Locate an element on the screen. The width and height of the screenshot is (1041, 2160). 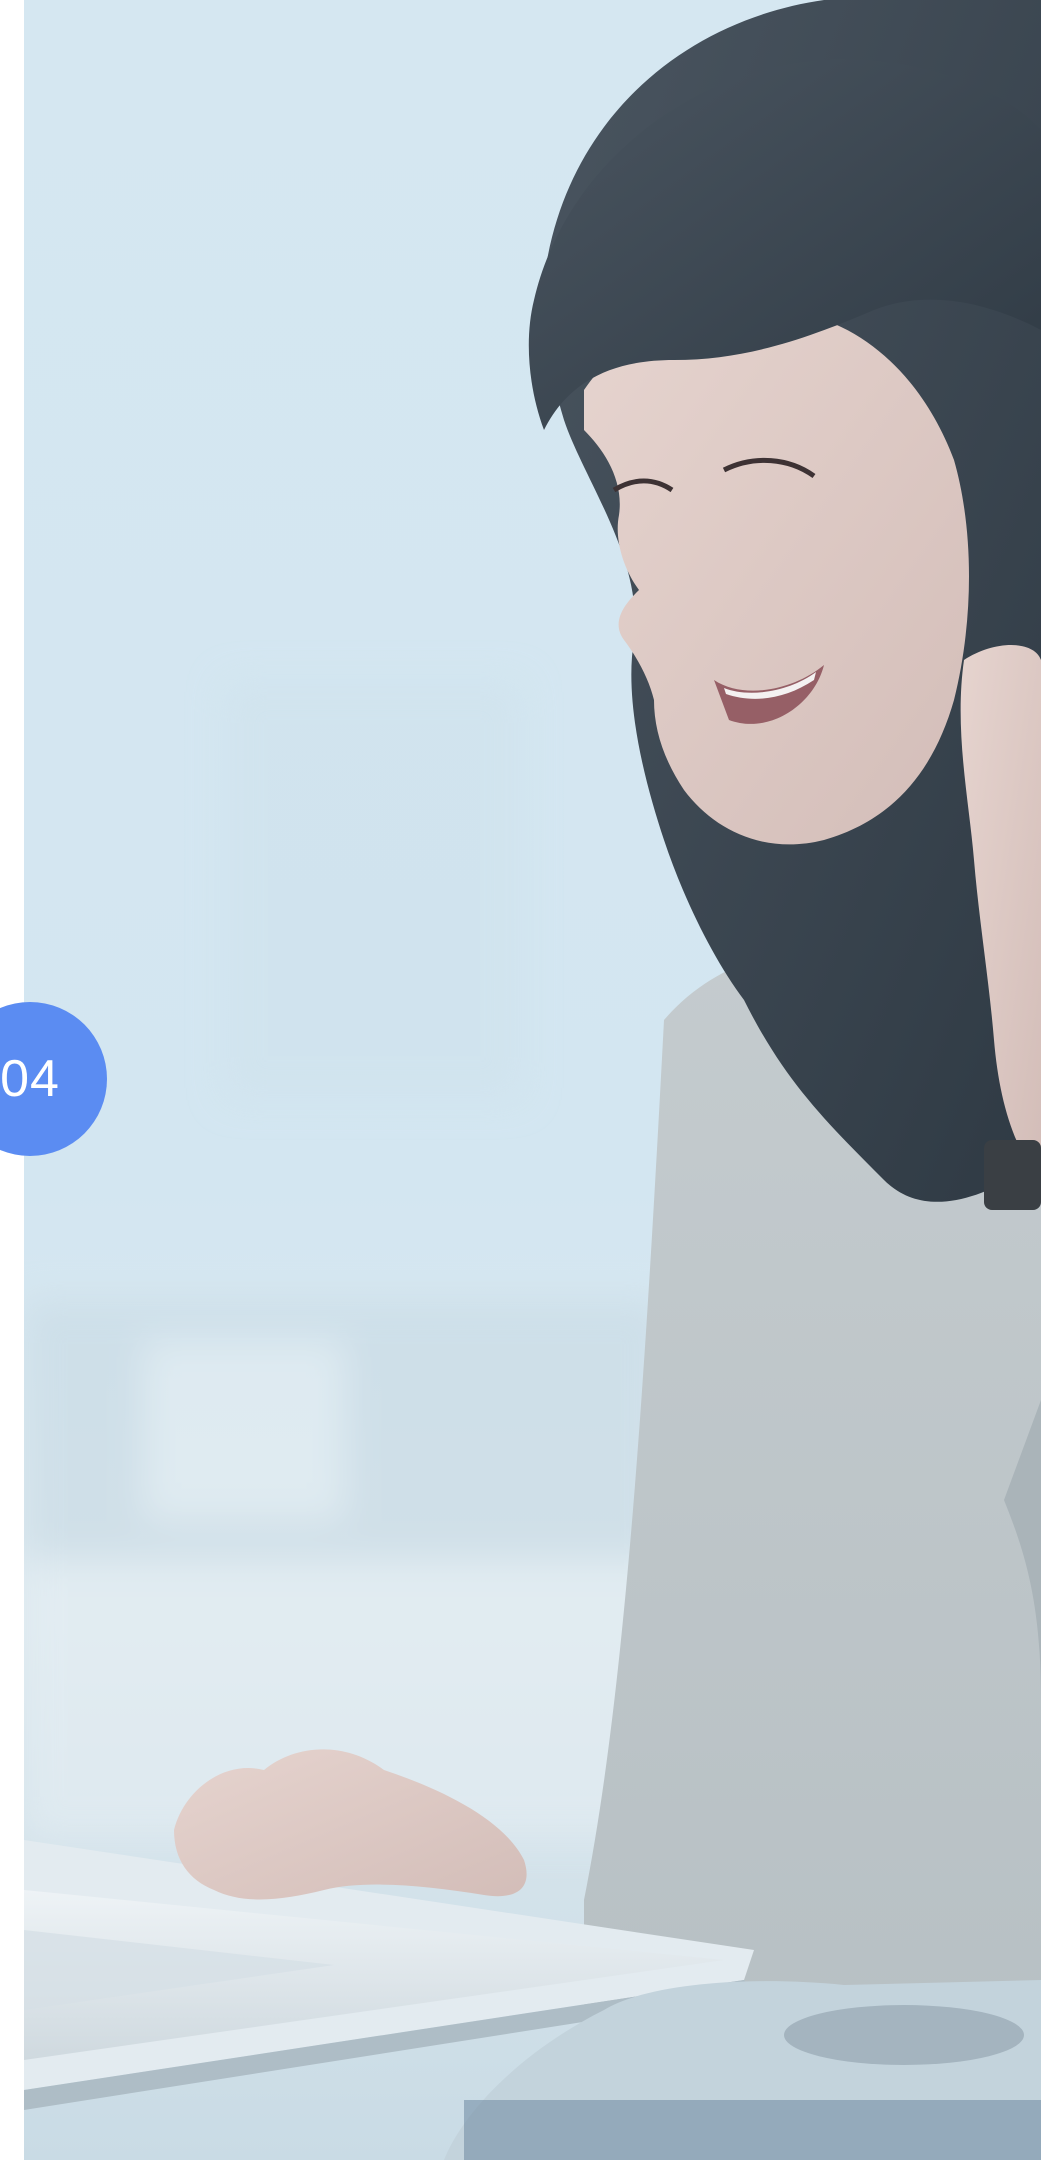
step-number-label: 04 is located at coordinates (30, 1079).